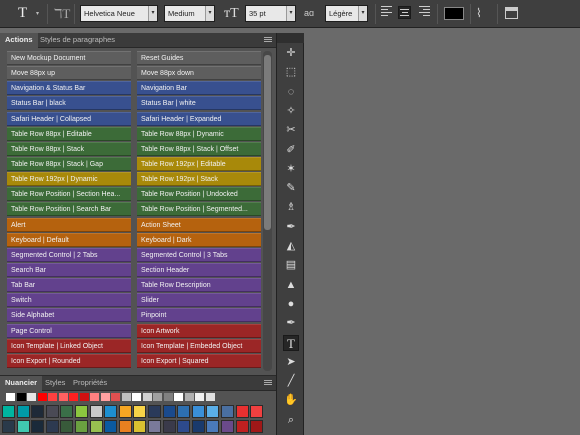 The width and height of the screenshot is (580, 435). Describe the element at coordinates (69, 360) in the screenshot. I see `action-button: Icon Export | Rounded` at that location.